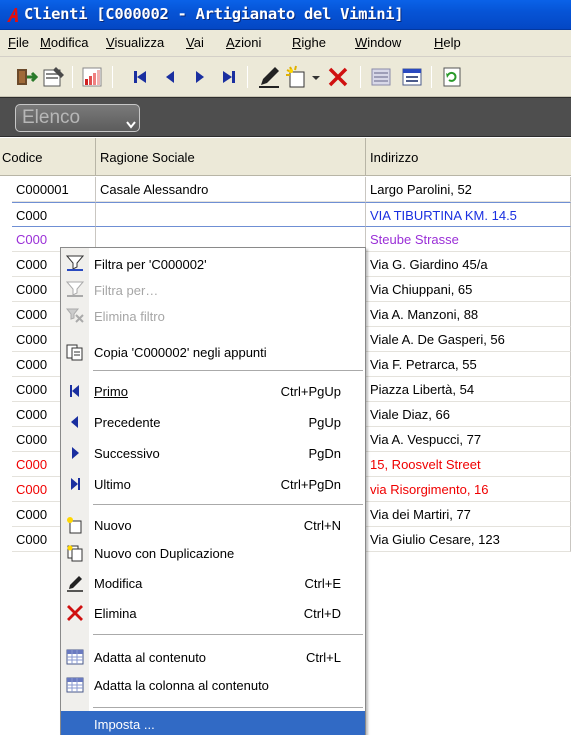 Image resolution: width=571 pixels, height=735 pixels. I want to click on menu-vai: Vai, so click(195, 42).